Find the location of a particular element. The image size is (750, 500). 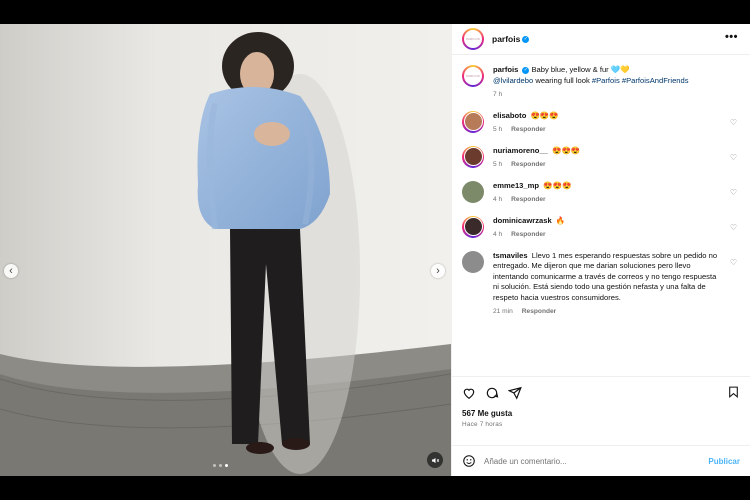

comment-username: nuriamoreno__ is located at coordinates (520, 150).